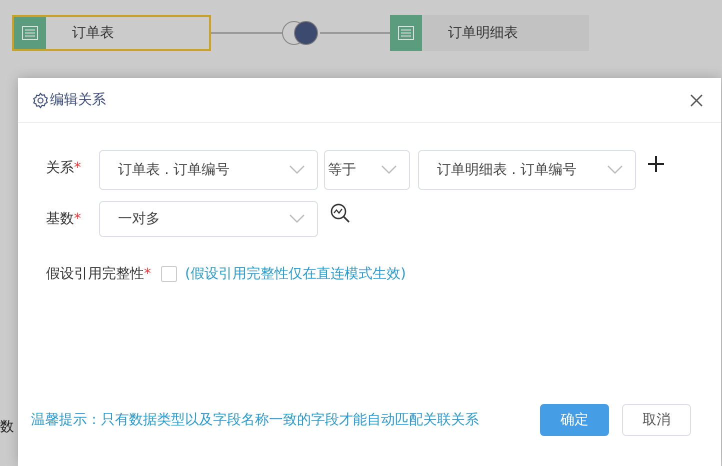  What do you see at coordinates (301, 33) in the screenshot?
I see `join-icon` at bounding box center [301, 33].